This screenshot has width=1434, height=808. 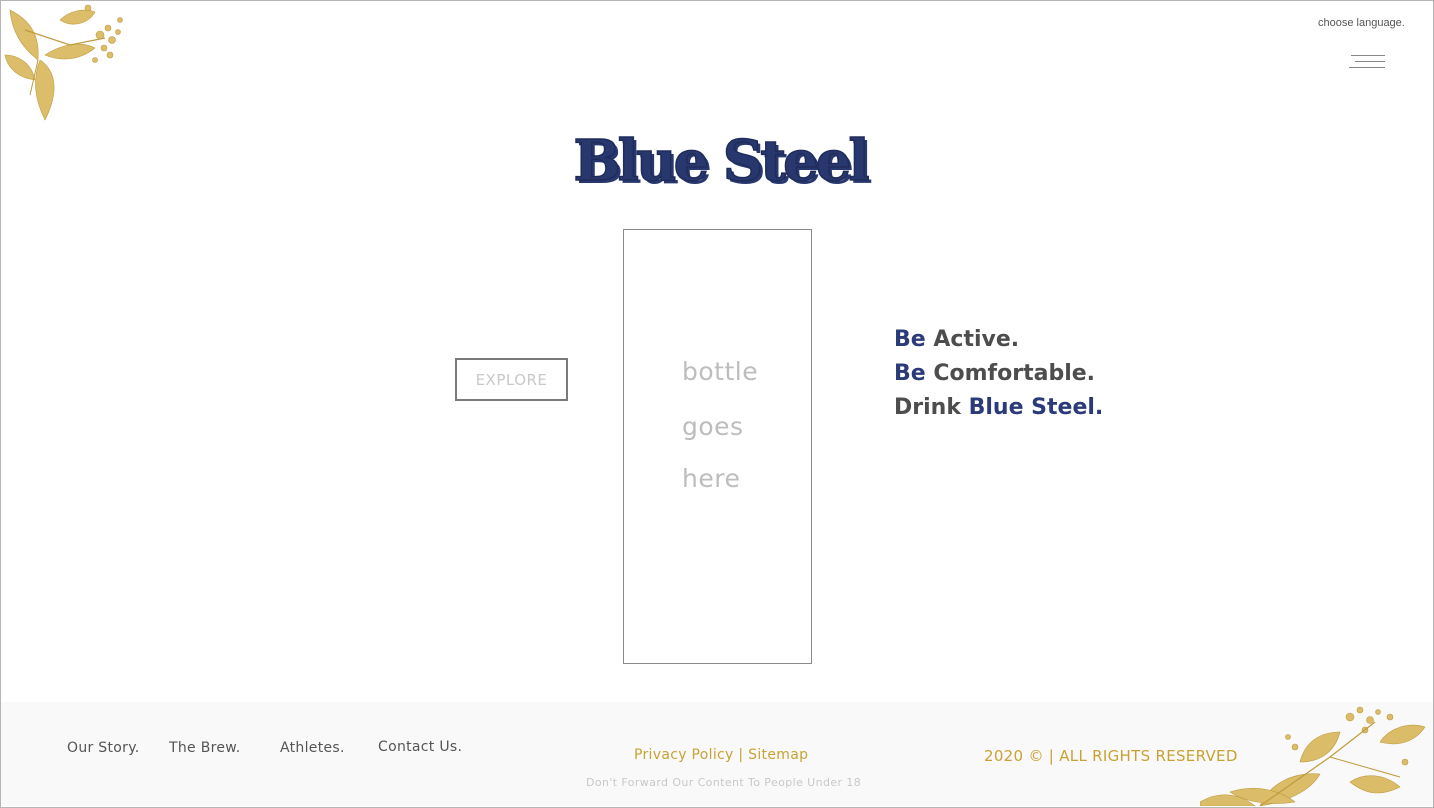 What do you see at coordinates (204, 748) in the screenshot?
I see `footer-link-the-brew: The Brew.` at bounding box center [204, 748].